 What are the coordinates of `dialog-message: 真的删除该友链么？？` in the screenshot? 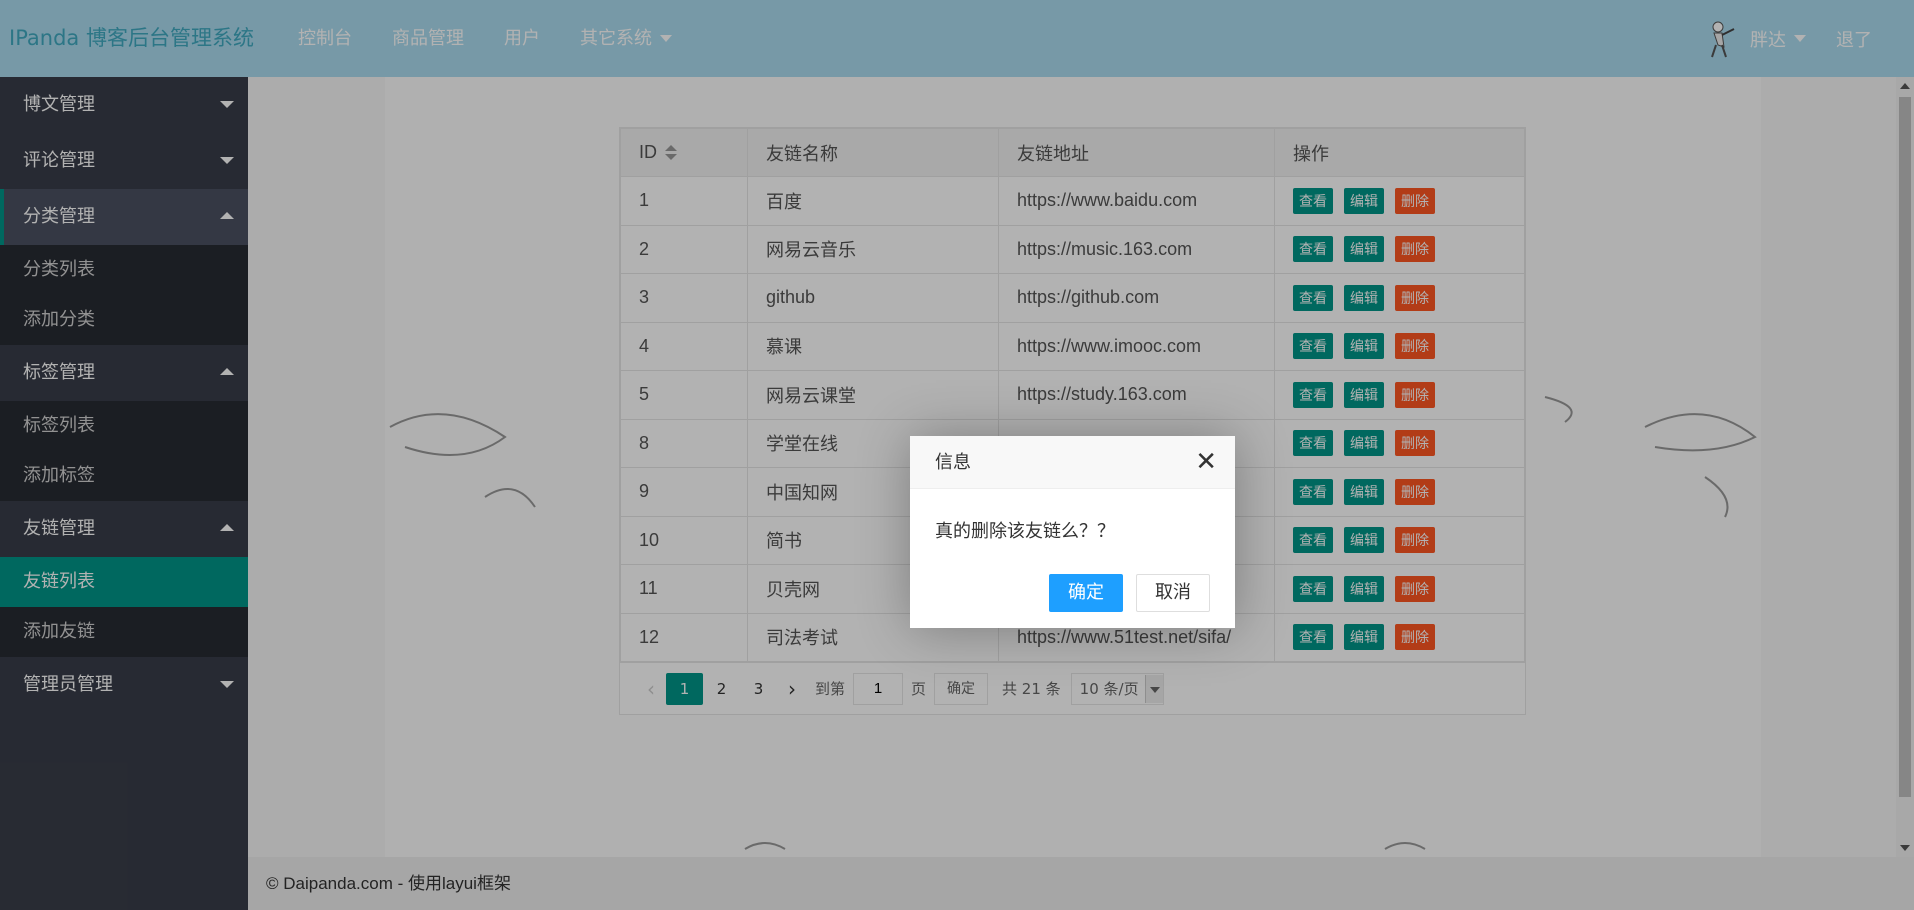 It's located at (1025, 531).